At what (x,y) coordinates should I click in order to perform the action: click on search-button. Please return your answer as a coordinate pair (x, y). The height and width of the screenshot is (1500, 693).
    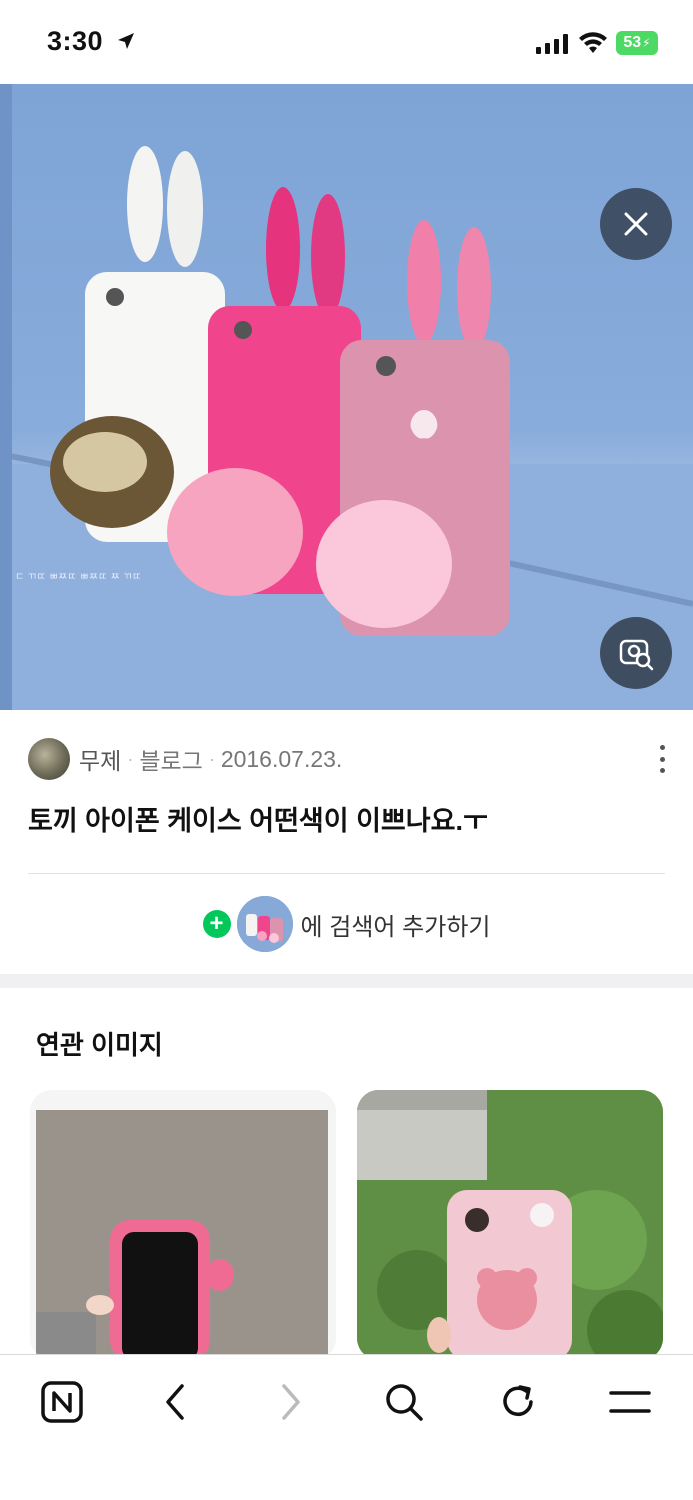
    Looking at the image, I should click on (404, 1402).